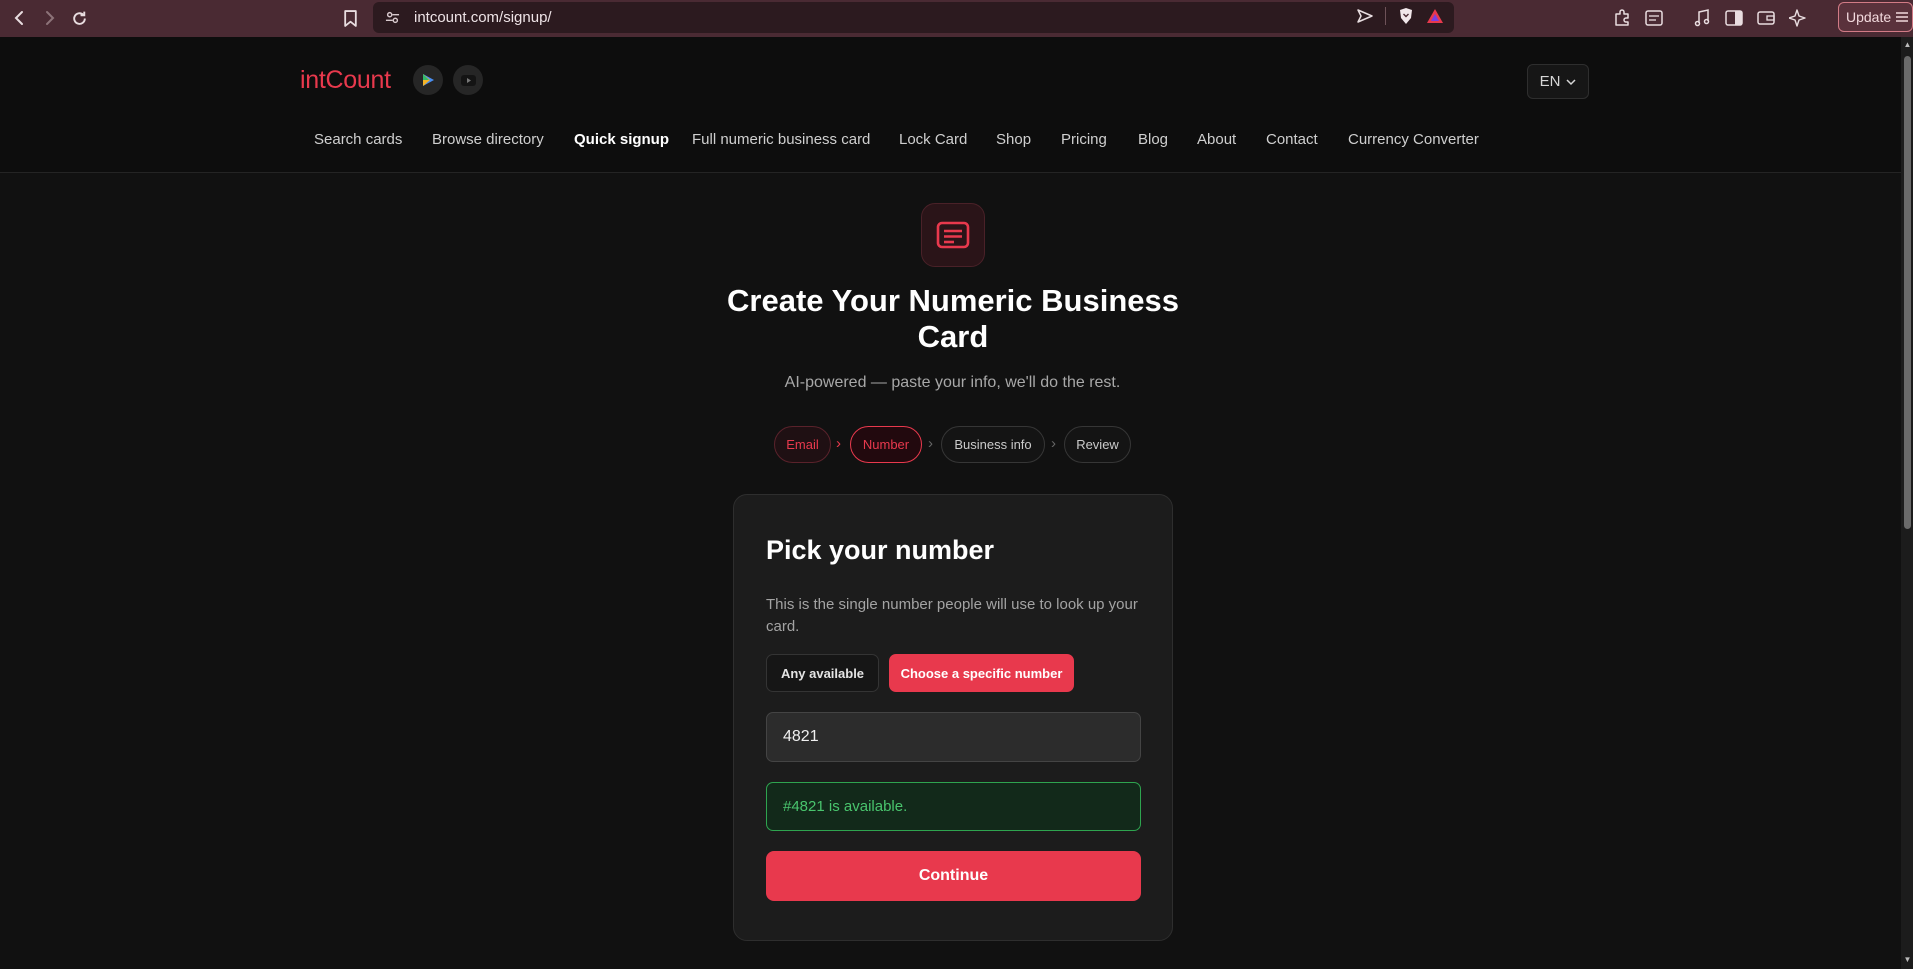 The height and width of the screenshot is (969, 1913). What do you see at coordinates (1084, 139) in the screenshot?
I see `nav-pricing: Pricing` at bounding box center [1084, 139].